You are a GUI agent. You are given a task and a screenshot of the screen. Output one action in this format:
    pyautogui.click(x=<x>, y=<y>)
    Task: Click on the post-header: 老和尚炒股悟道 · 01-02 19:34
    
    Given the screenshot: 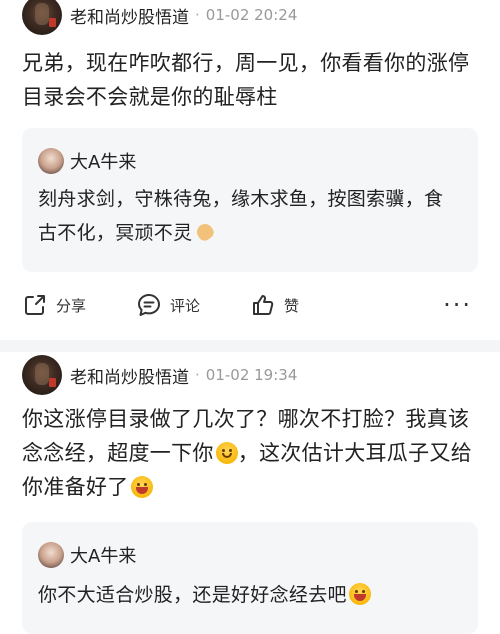 What is the action you would take?
    pyautogui.click(x=159, y=375)
    